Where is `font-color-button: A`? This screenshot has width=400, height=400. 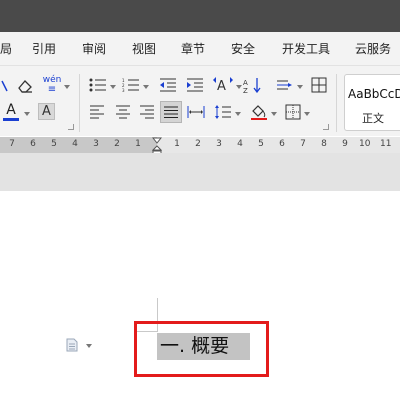 font-color-button: A is located at coordinates (11, 112).